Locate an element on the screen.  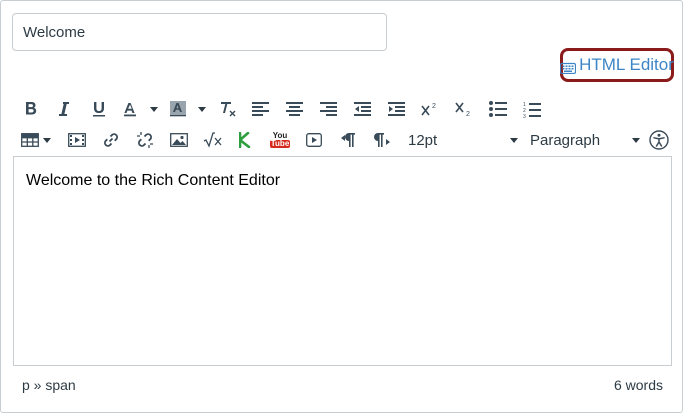
insert-image-button is located at coordinates (179, 140).